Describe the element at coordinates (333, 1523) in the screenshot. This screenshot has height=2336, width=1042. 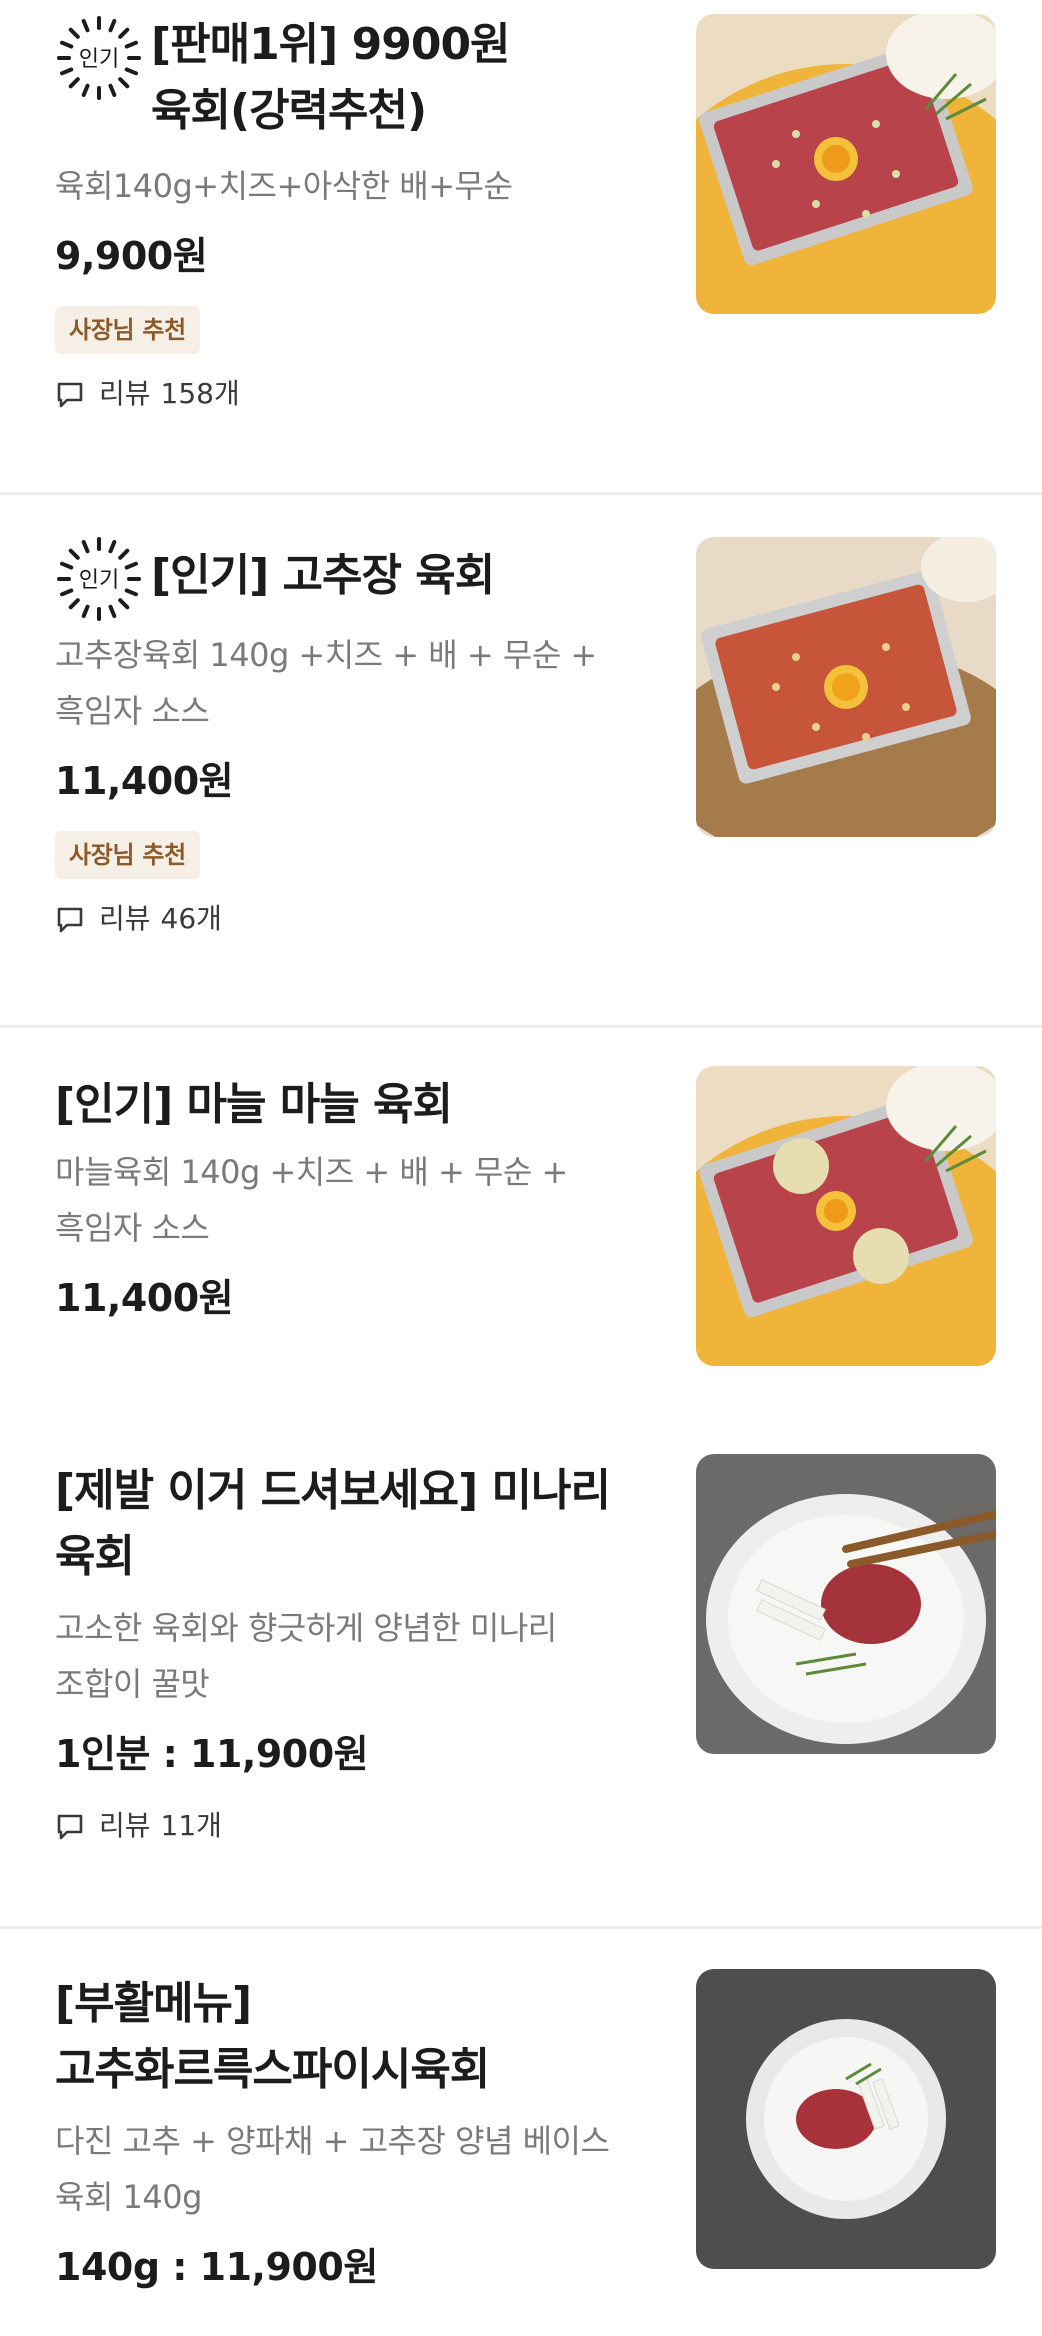
I see `item-title: [제발 이거 드셔보세요] 미나리 육회` at that location.